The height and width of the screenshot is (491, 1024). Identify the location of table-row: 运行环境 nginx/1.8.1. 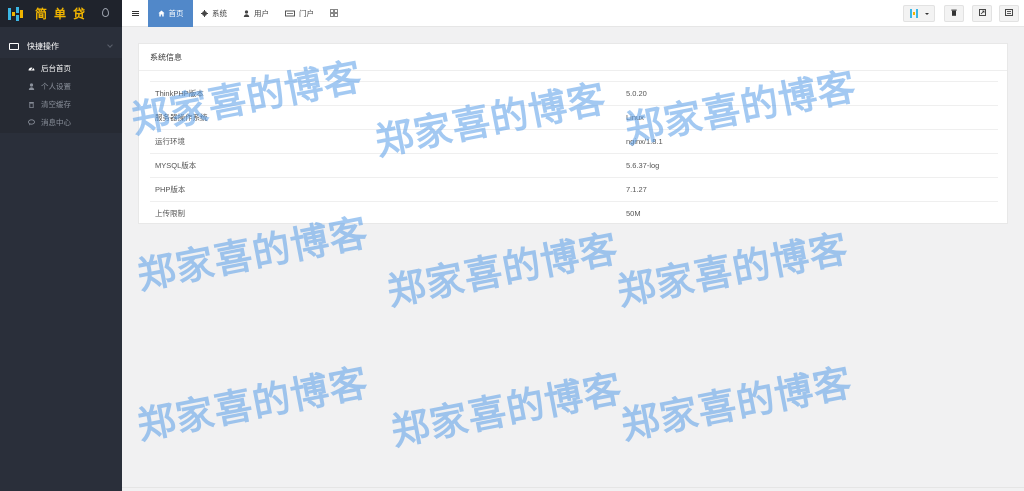
(574, 141).